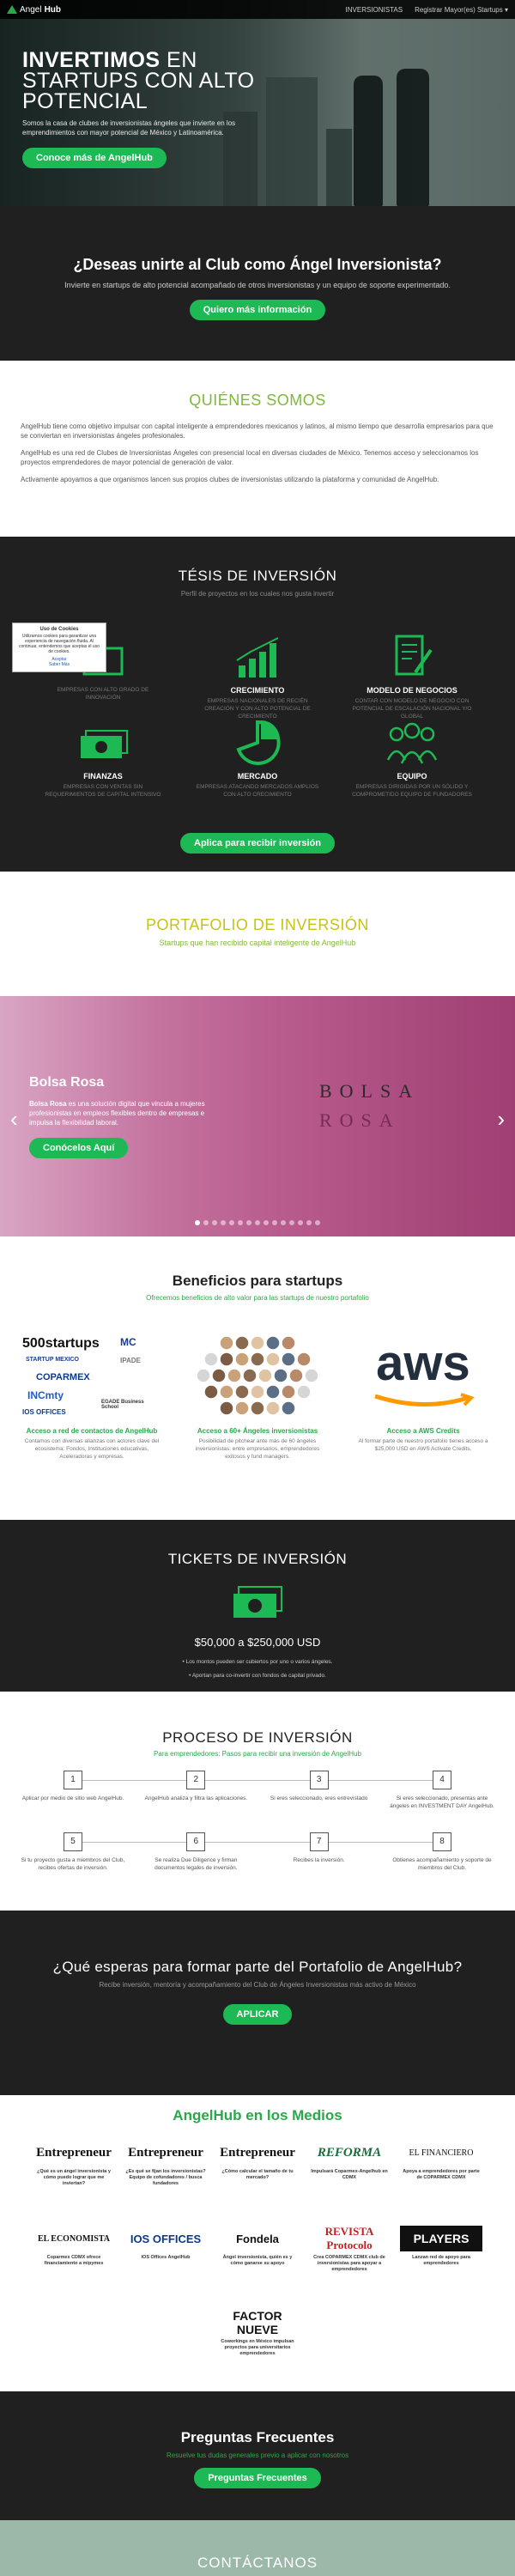 The width and height of the screenshot is (515, 2576). What do you see at coordinates (257, 2014) in the screenshot?
I see `apply-button: APLICAR` at bounding box center [257, 2014].